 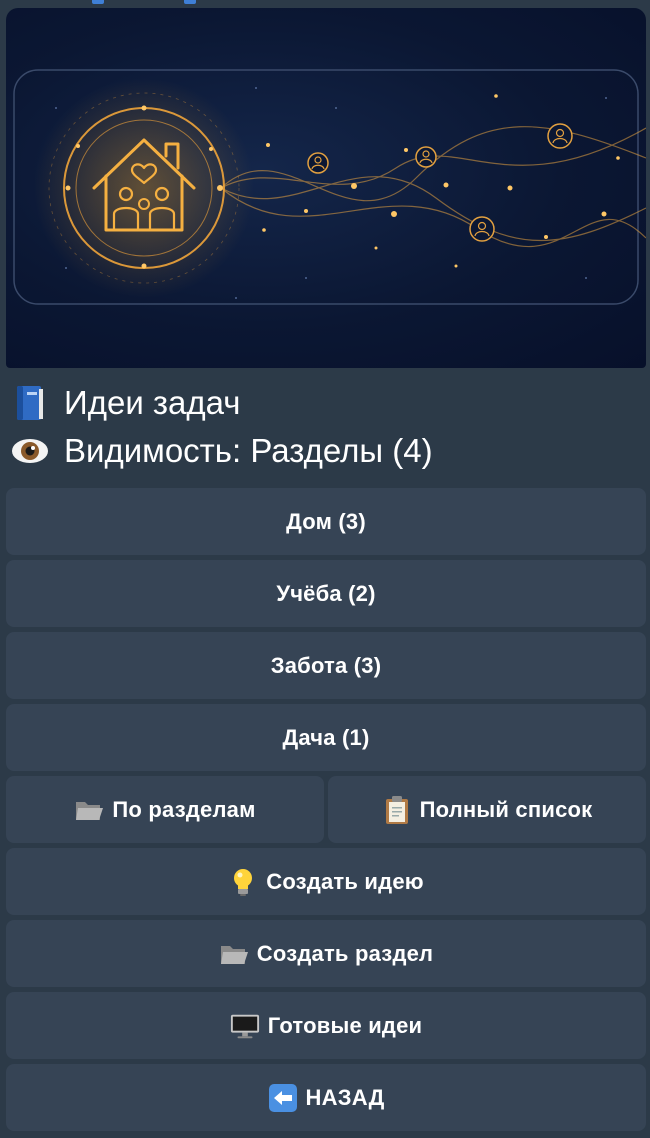 I want to click on by-sections-button: По разделам, so click(x=165, y=809).